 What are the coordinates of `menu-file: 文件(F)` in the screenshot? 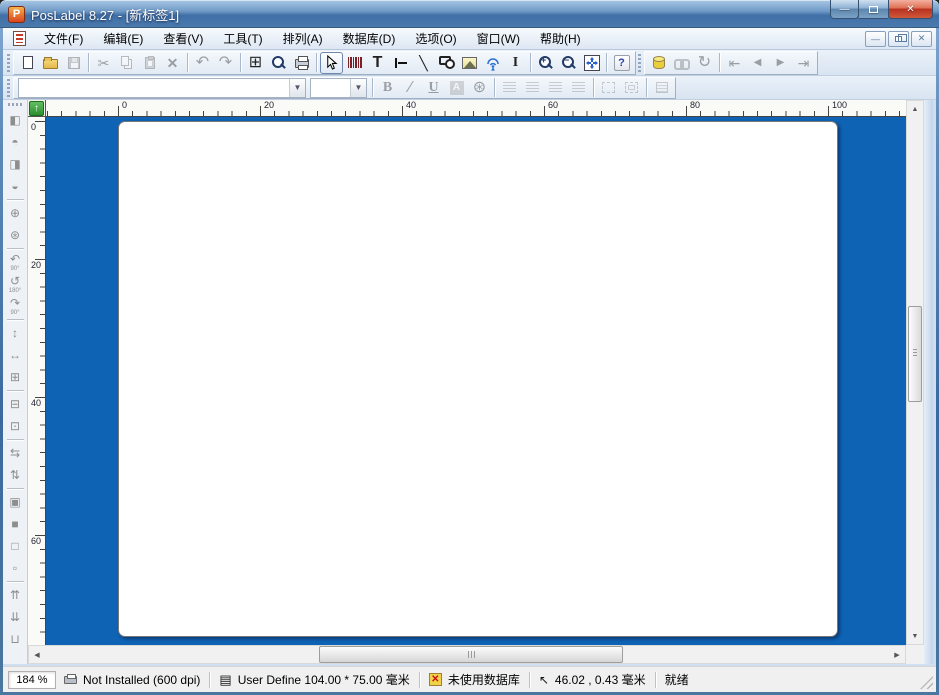 It's located at (63, 38).